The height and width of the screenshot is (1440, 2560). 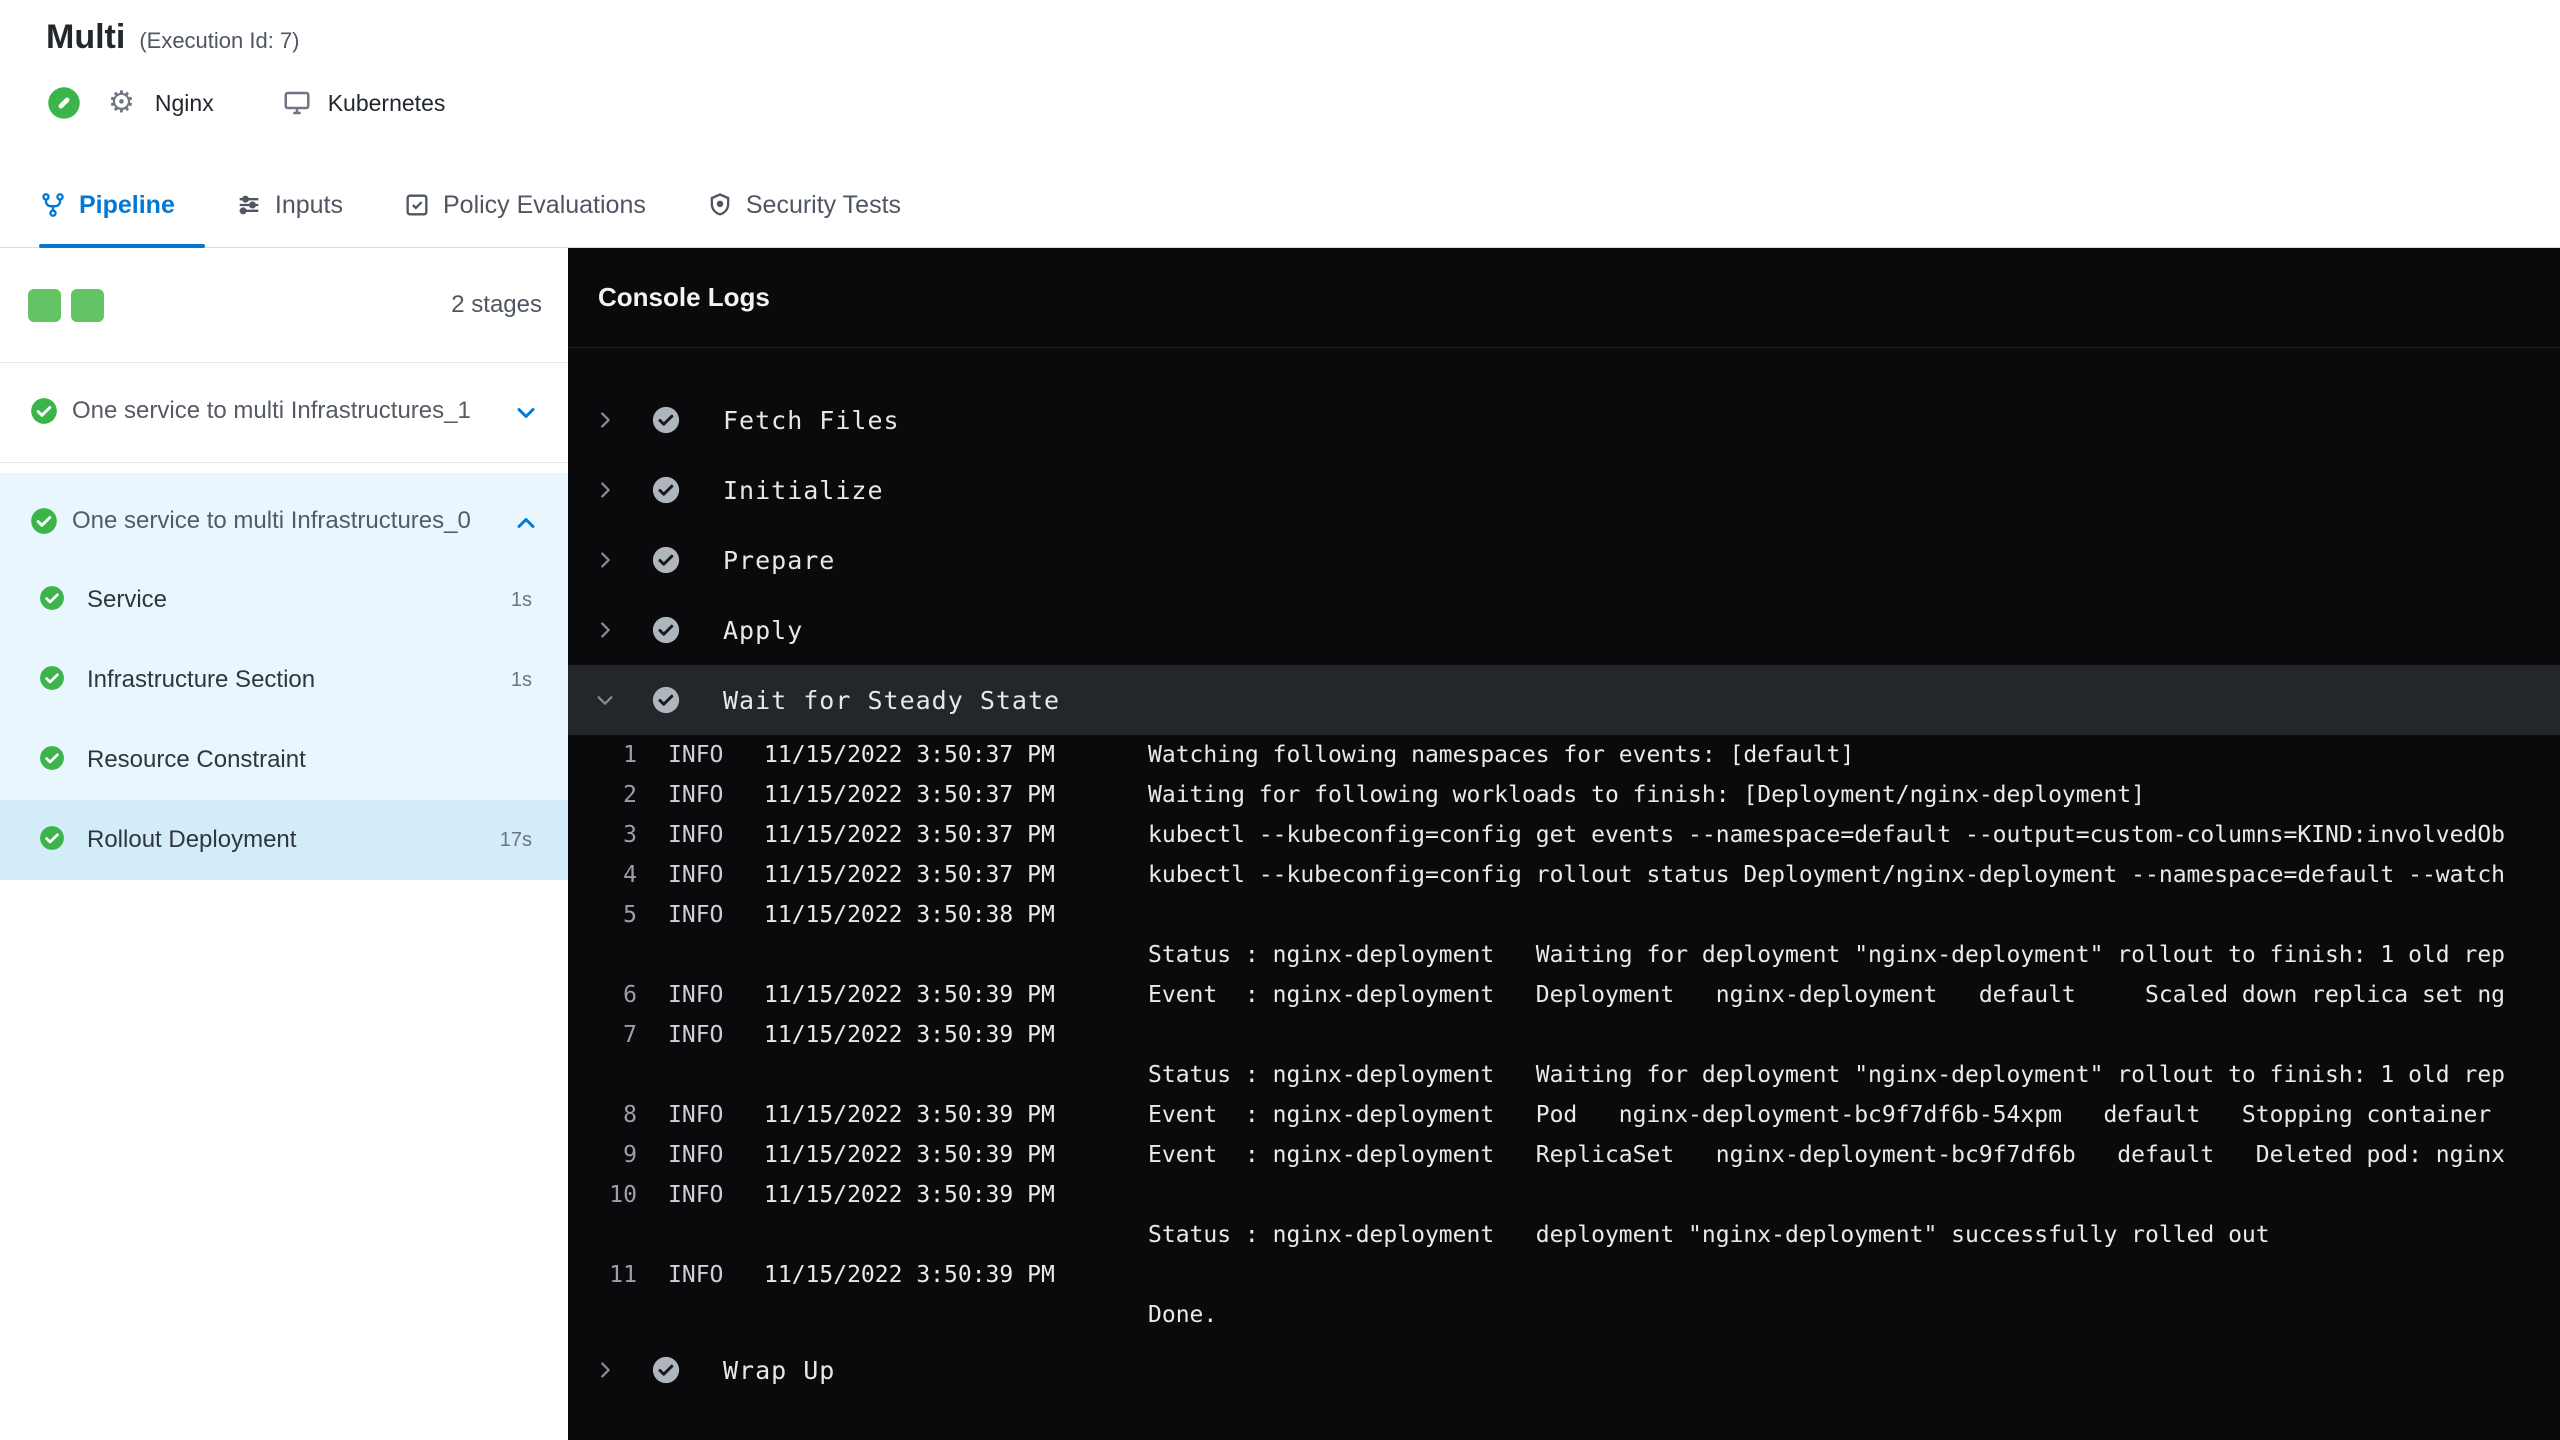 What do you see at coordinates (1564, 630) in the screenshot?
I see `console-step-apply: Apply` at bounding box center [1564, 630].